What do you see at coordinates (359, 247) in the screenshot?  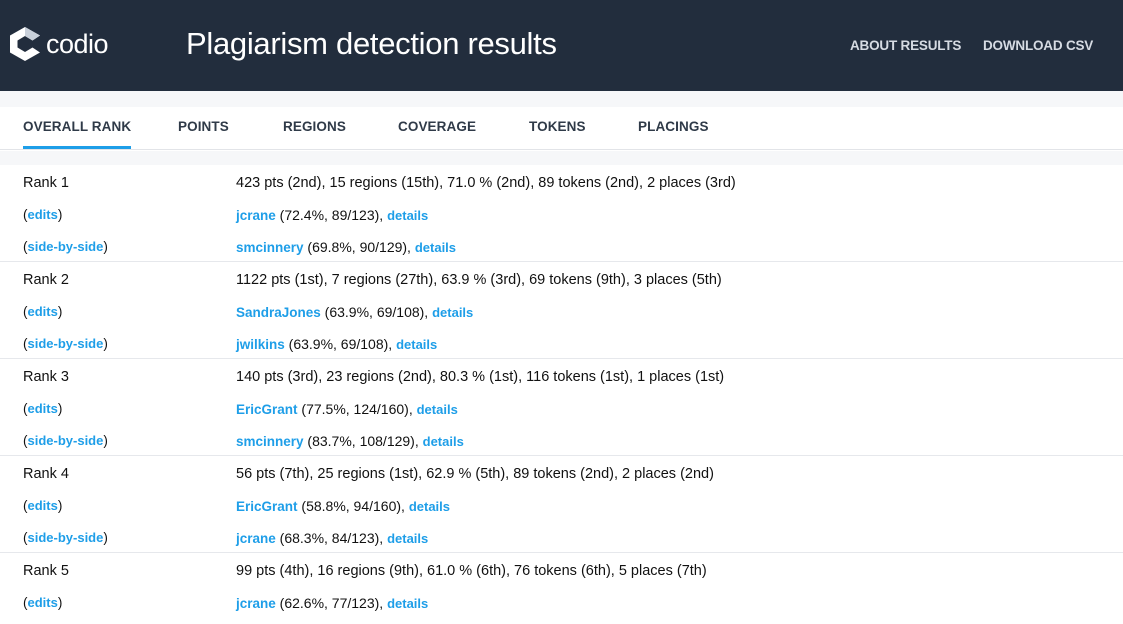 I see `match-stats: (69.8%, 90/129),` at bounding box center [359, 247].